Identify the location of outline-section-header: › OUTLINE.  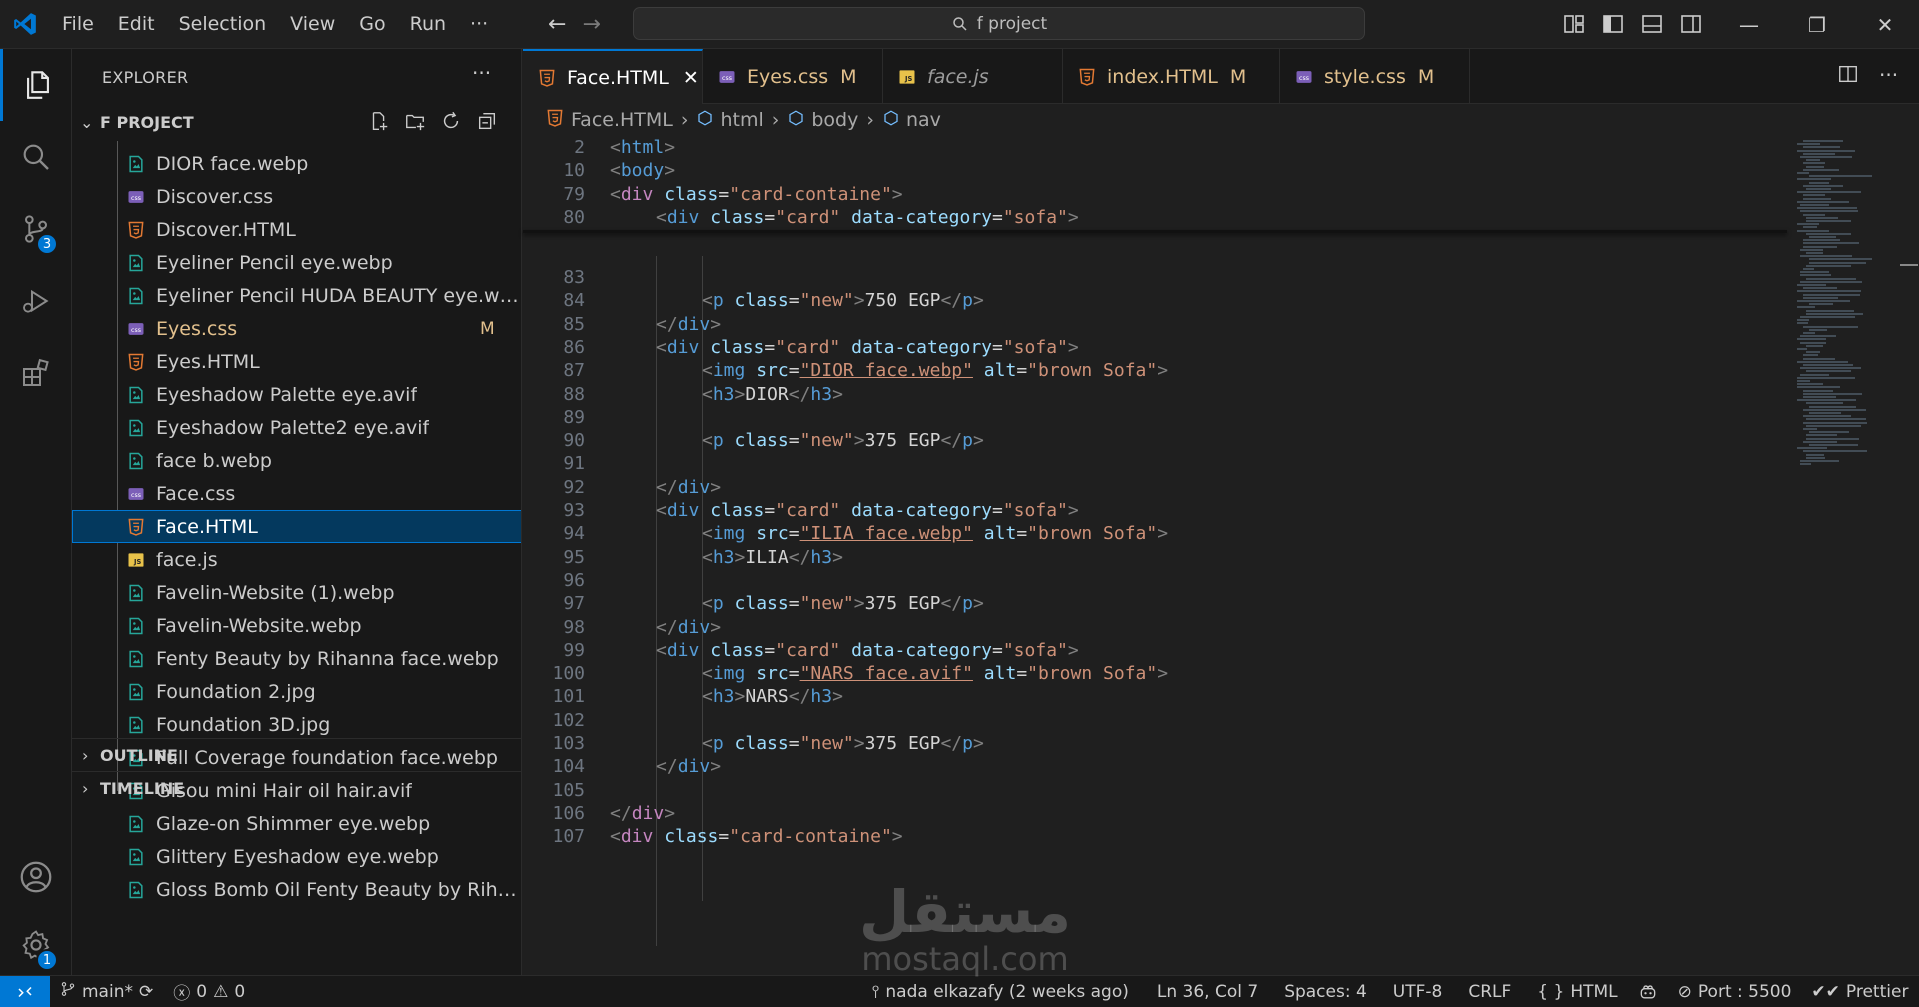
(296, 754).